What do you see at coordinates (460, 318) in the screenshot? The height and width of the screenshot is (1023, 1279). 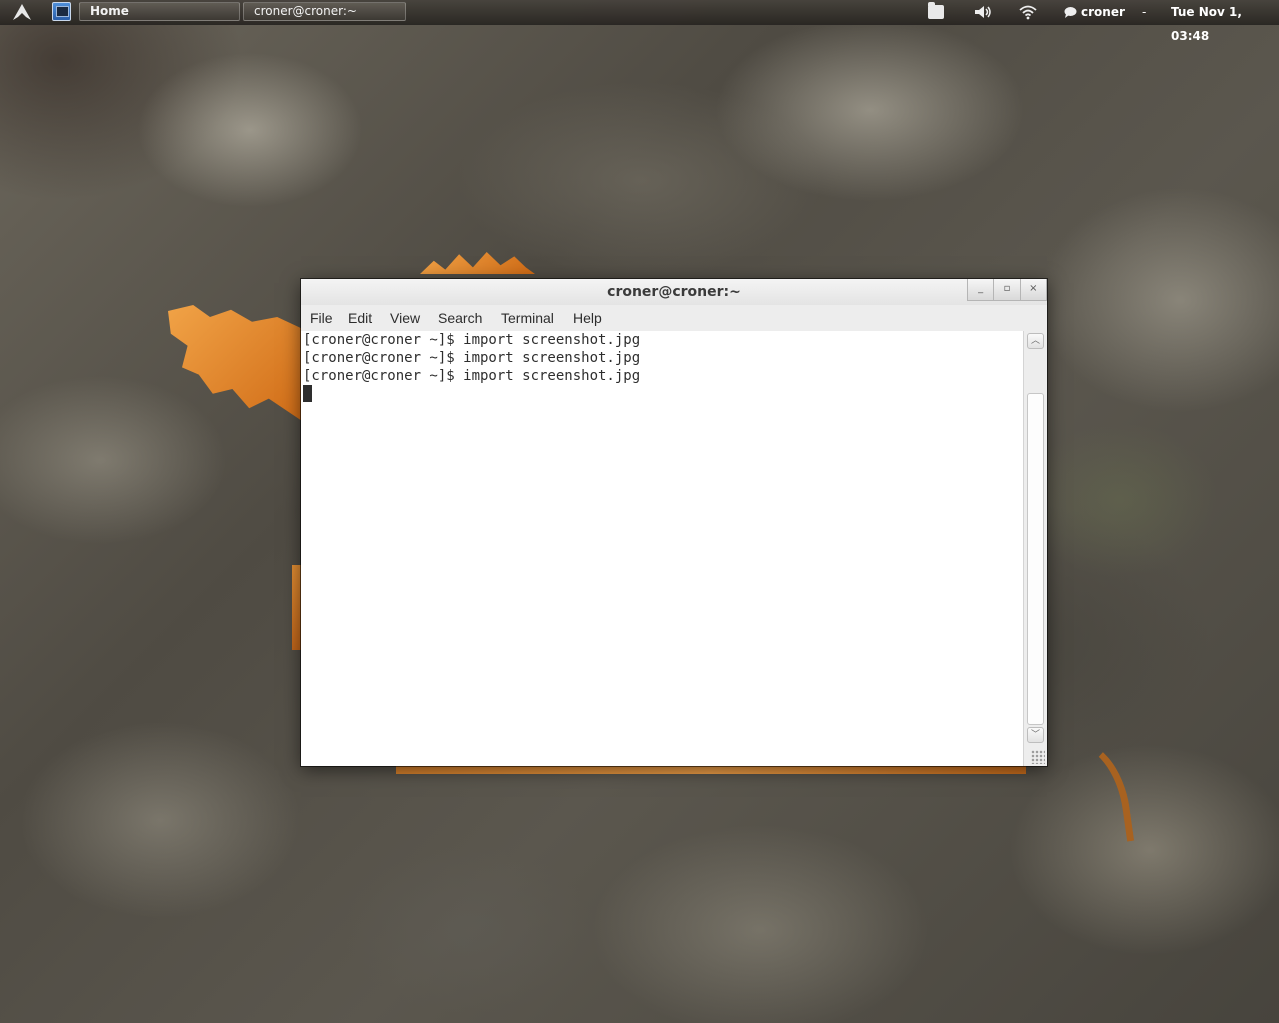 I see `menu-search: Search` at bounding box center [460, 318].